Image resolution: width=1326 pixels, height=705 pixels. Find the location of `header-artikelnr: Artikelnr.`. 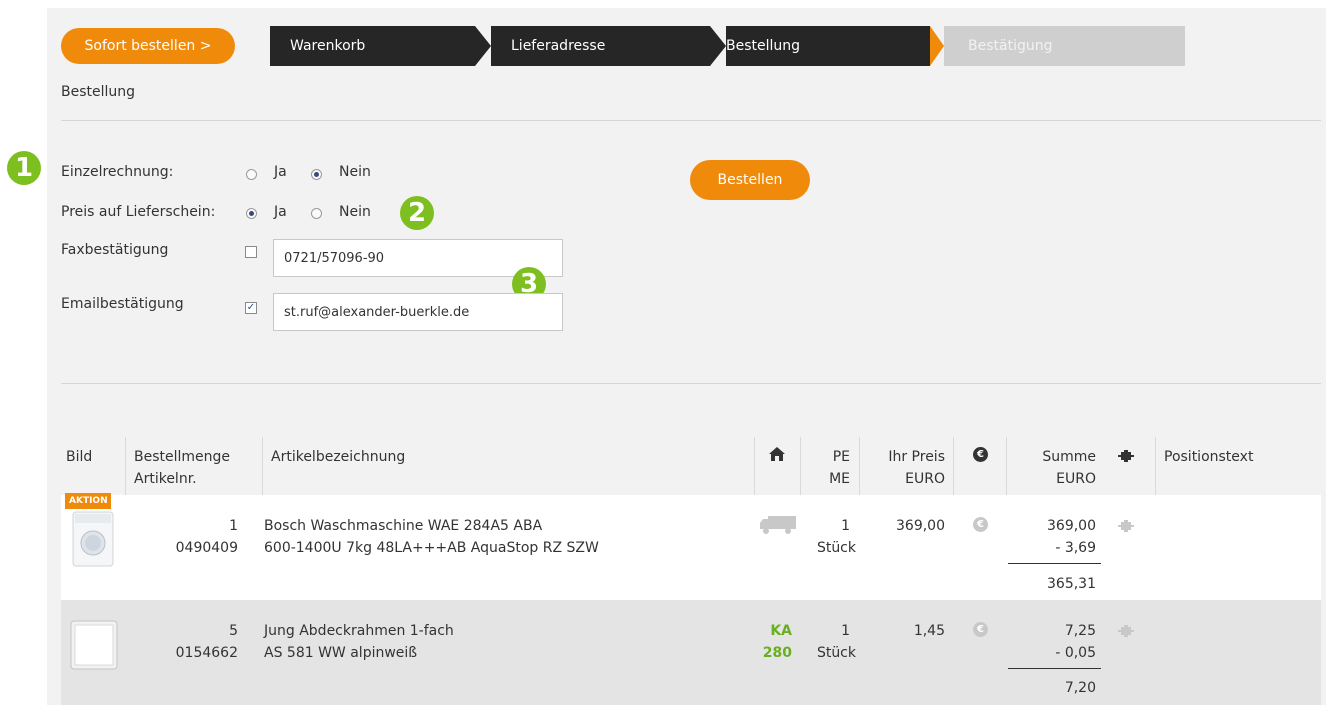

header-artikelnr: Artikelnr. is located at coordinates (165, 479).